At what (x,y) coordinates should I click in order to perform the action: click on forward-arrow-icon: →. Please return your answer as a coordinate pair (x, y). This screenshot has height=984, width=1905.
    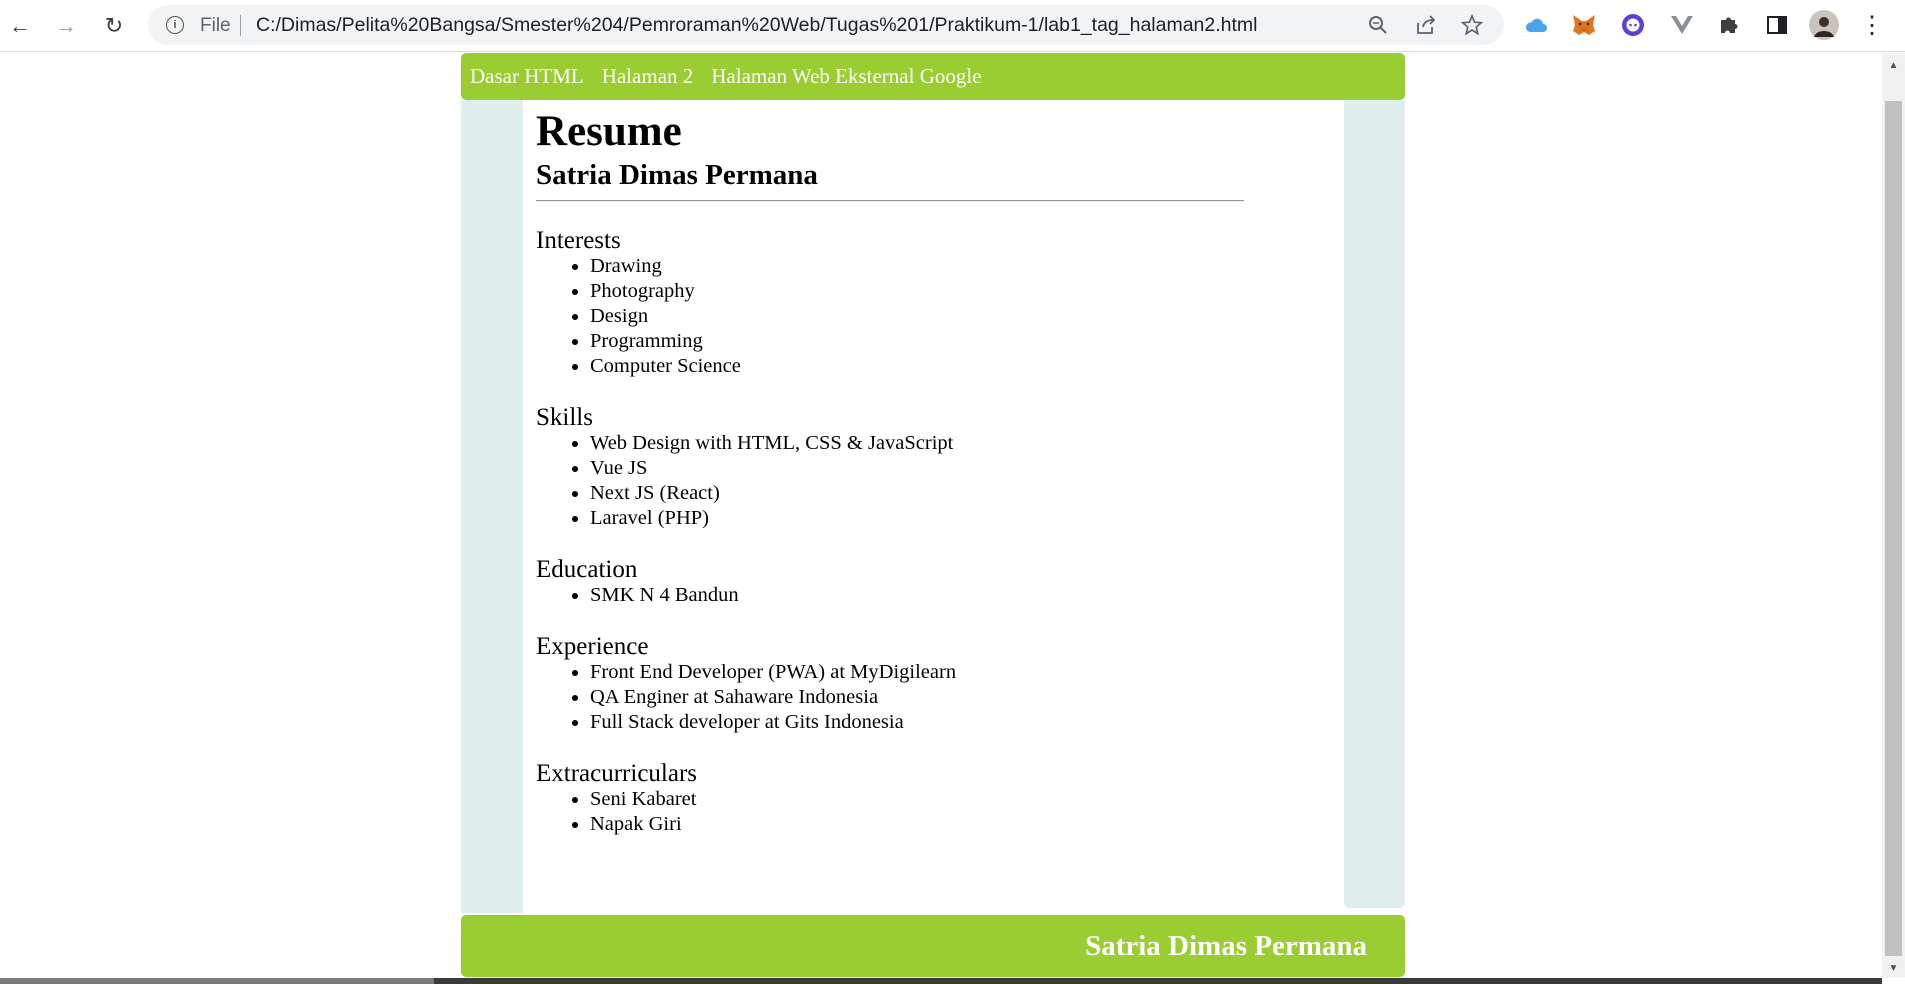
    Looking at the image, I should click on (66, 25).